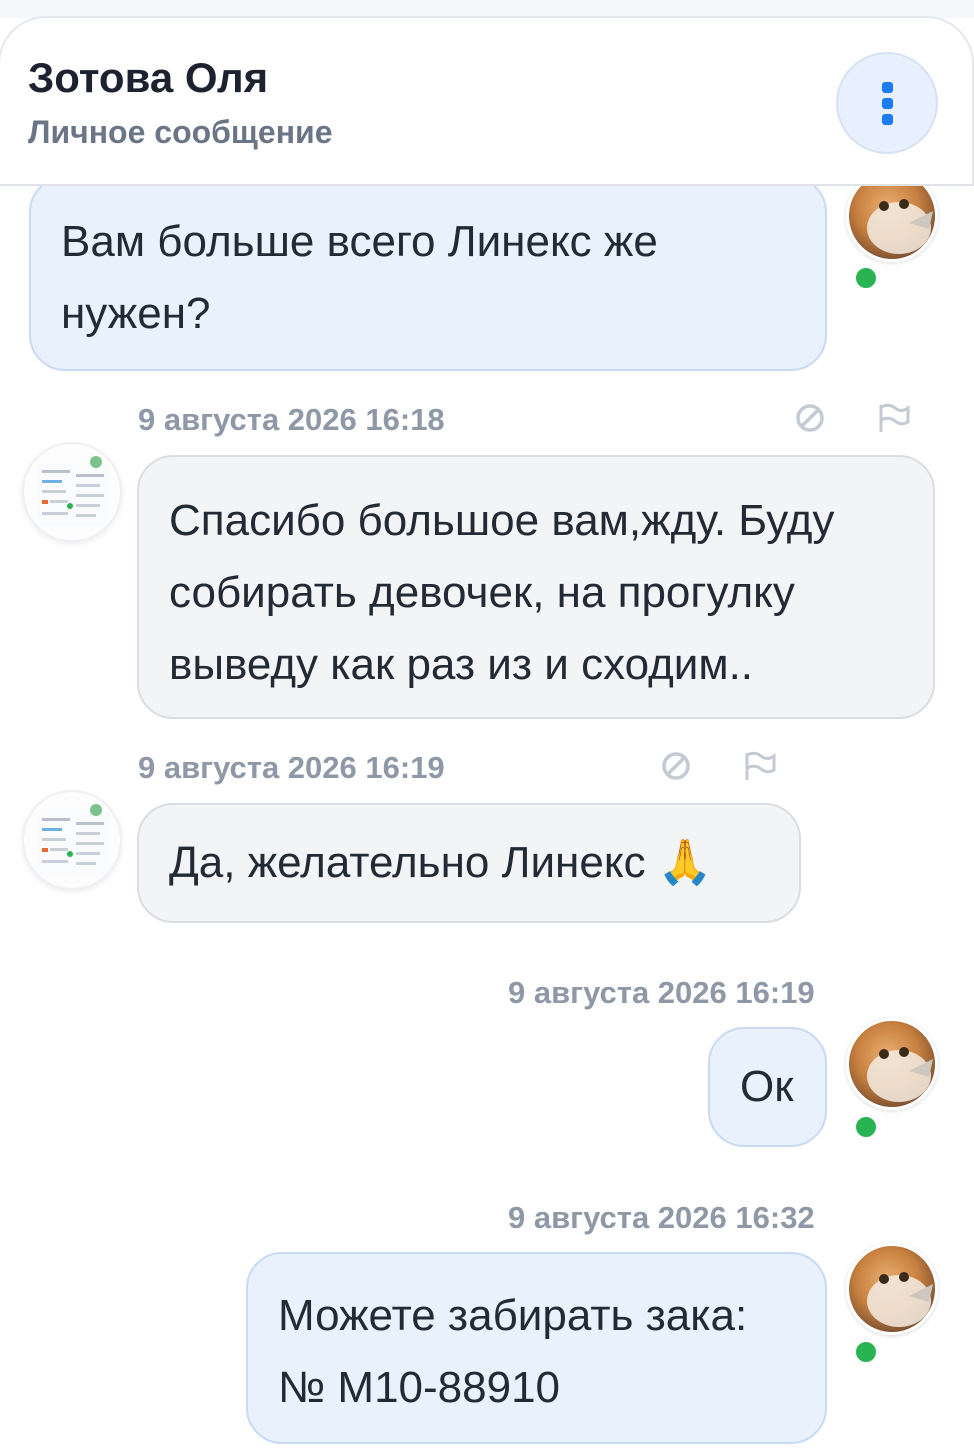 This screenshot has width=974, height=1449. What do you see at coordinates (180, 132) in the screenshot?
I see `conversation-type: Личное сообщение` at bounding box center [180, 132].